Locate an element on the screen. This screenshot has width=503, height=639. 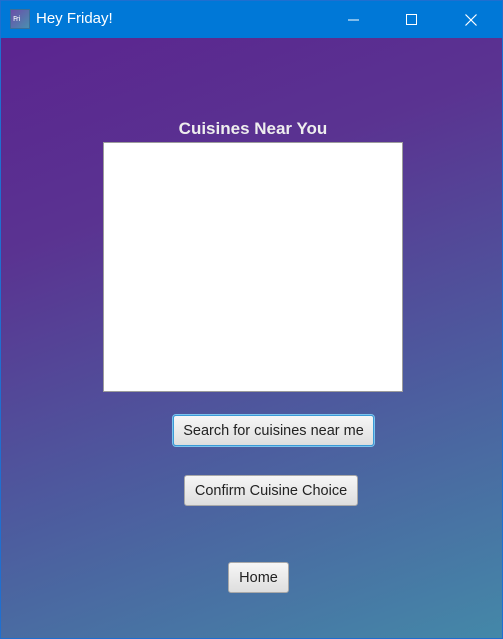
maximize-button is located at coordinates (412, 19).